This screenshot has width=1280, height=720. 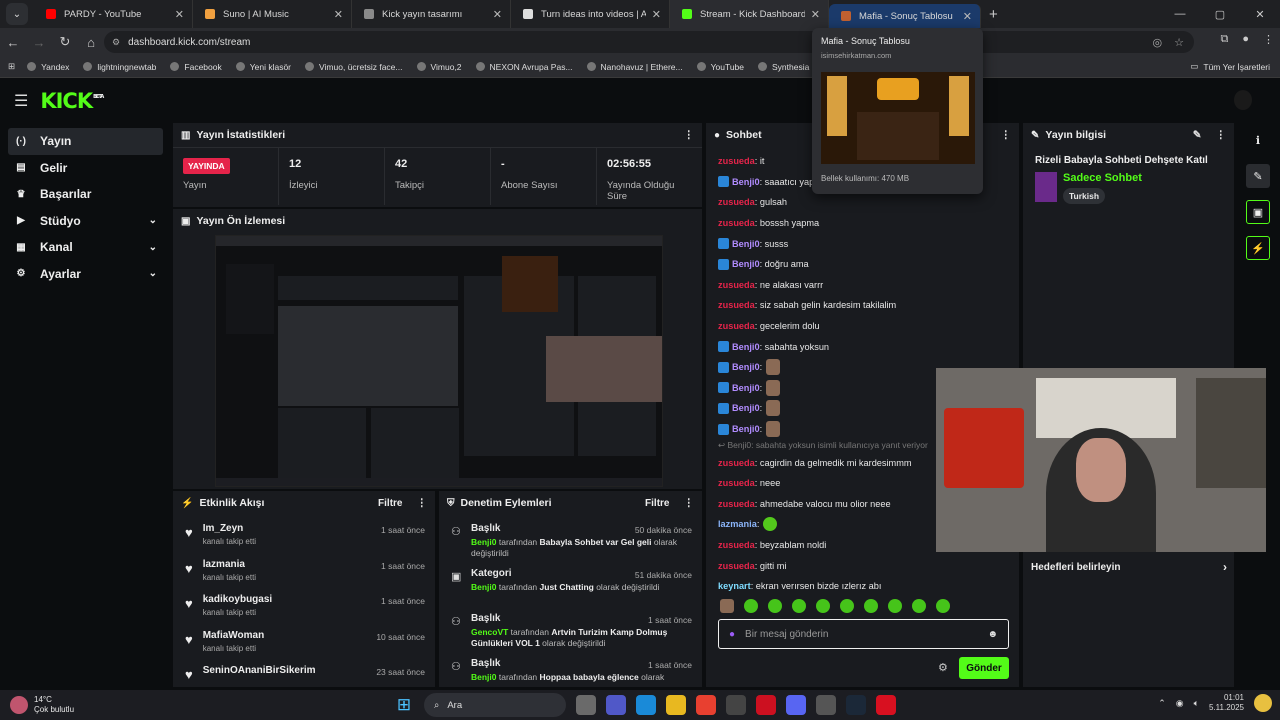 What do you see at coordinates (263, 67) in the screenshot?
I see `bookmark-item: Yeni klasör` at bounding box center [263, 67].